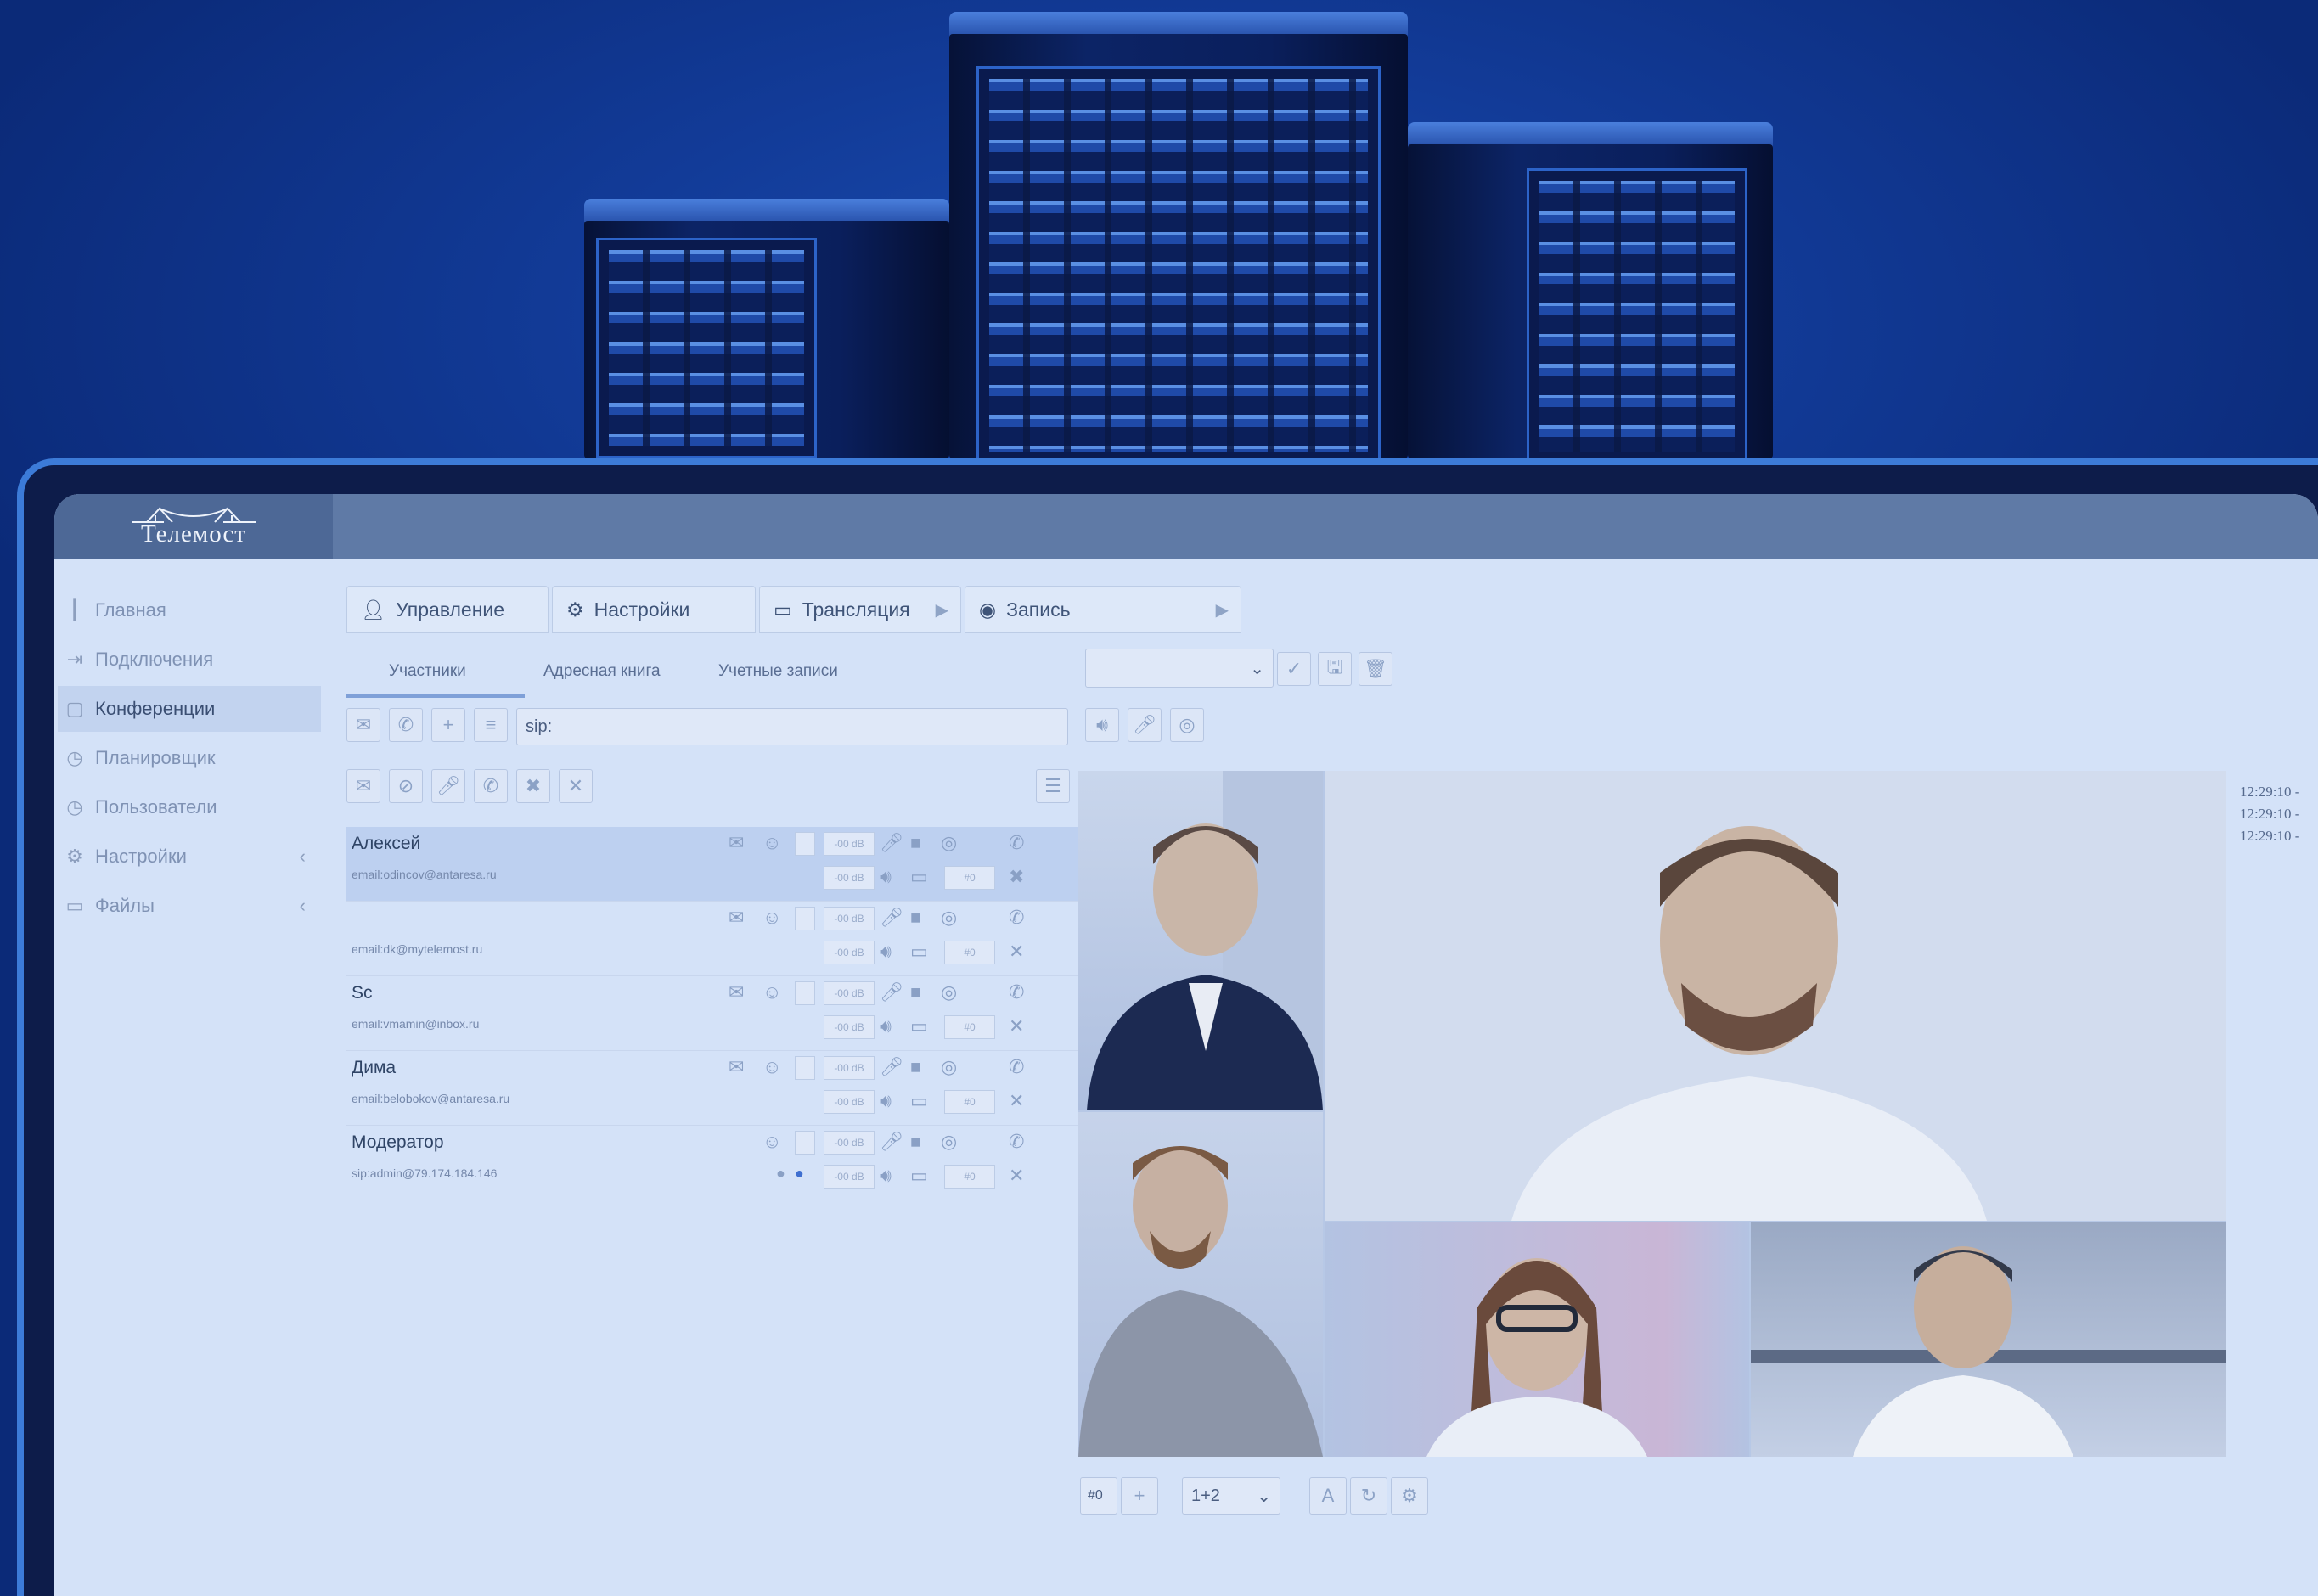 The height and width of the screenshot is (1596, 2318). What do you see at coordinates (1103, 609) in the screenshot?
I see `tab-record: ◉ Запись ▶` at bounding box center [1103, 609].